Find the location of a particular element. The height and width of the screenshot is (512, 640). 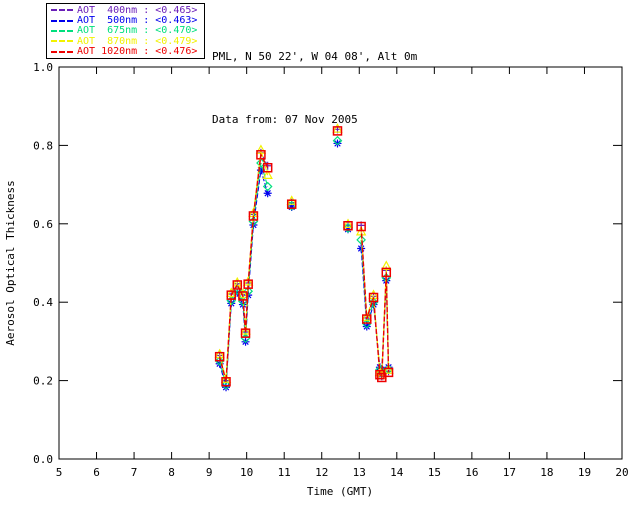

x-tick-label: 11 is located at coordinates (284, 472).